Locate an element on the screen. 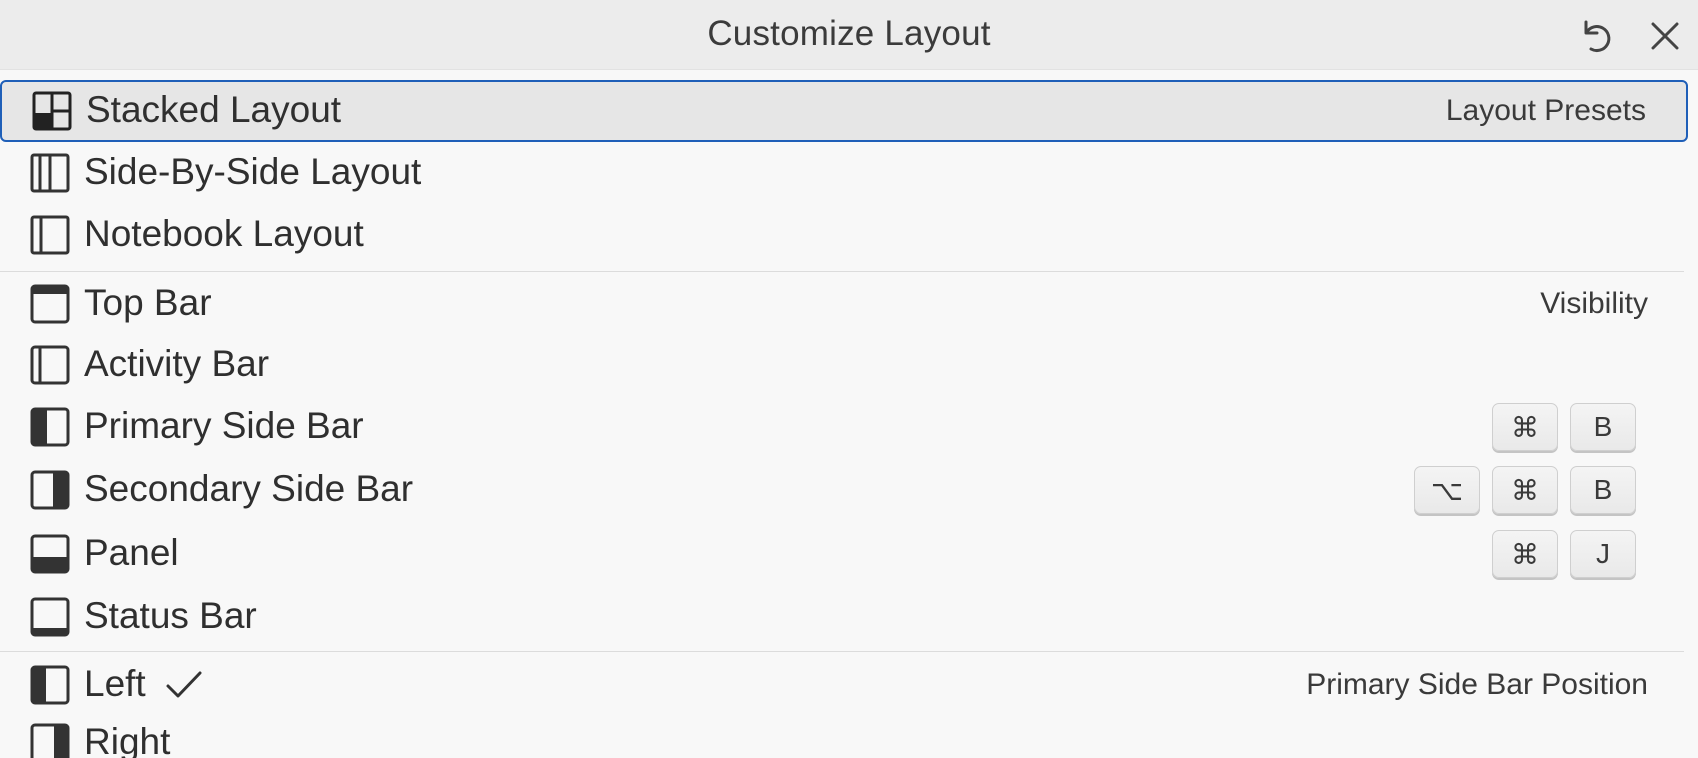 This screenshot has width=1698, height=758. reset-button is located at coordinates (1597, 36).